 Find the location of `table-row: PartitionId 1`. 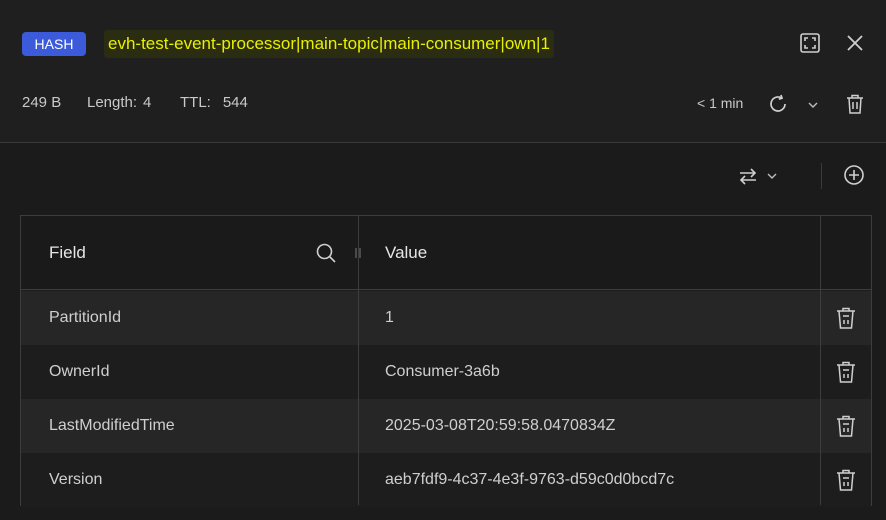

table-row: PartitionId 1 is located at coordinates (446, 318).